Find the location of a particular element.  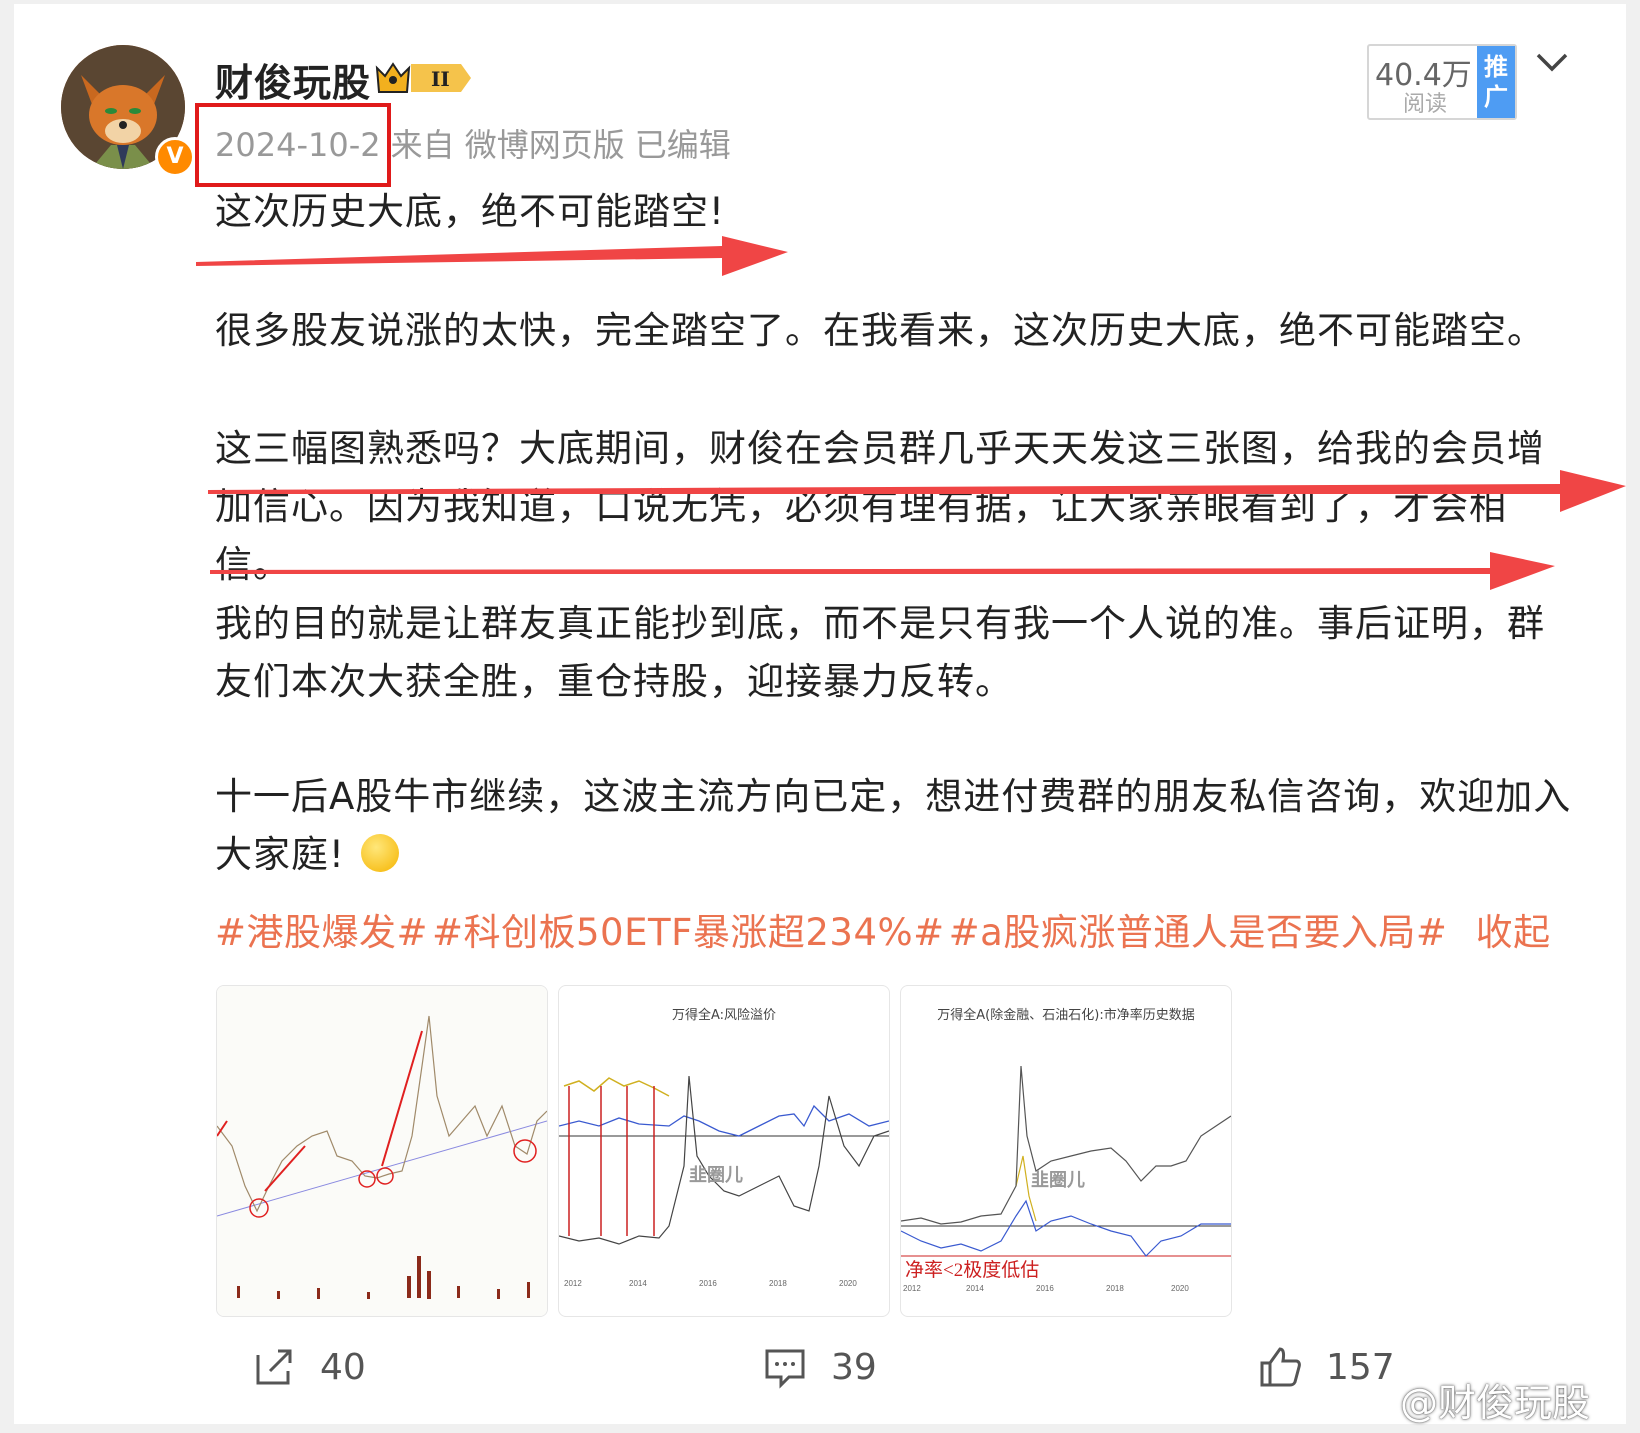

promote-button: 推广 is located at coordinates (1496, 82).